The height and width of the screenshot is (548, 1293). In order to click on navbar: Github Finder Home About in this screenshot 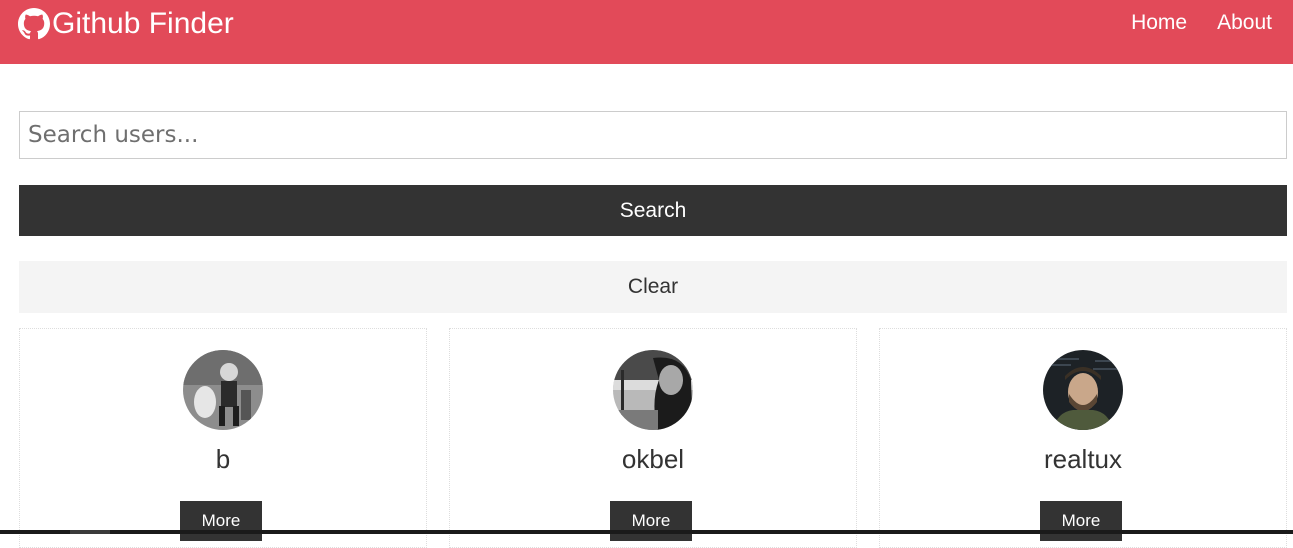, I will do `click(646, 32)`.